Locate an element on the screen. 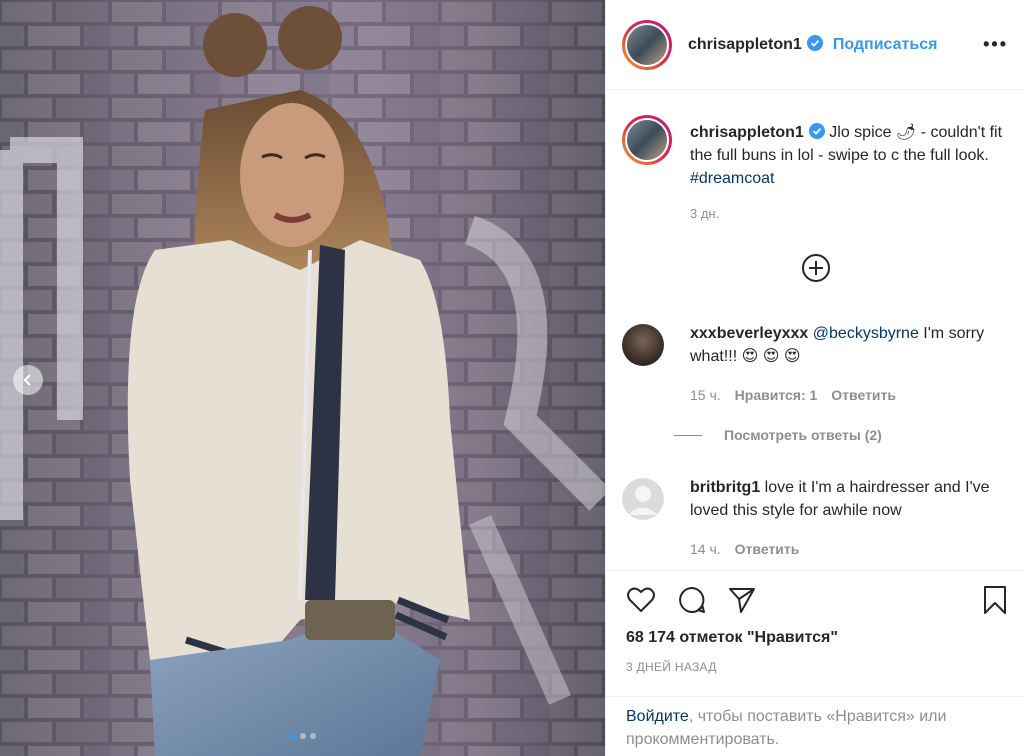 The width and height of the screenshot is (1024, 756). post-header: chrisappleton1 Подписаться ••• is located at coordinates (815, 45).